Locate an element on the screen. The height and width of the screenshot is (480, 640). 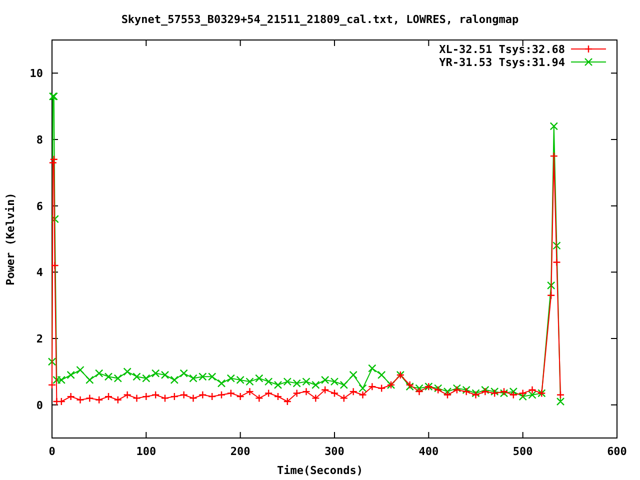
x-tick-label: 200 is located at coordinates (240, 451).